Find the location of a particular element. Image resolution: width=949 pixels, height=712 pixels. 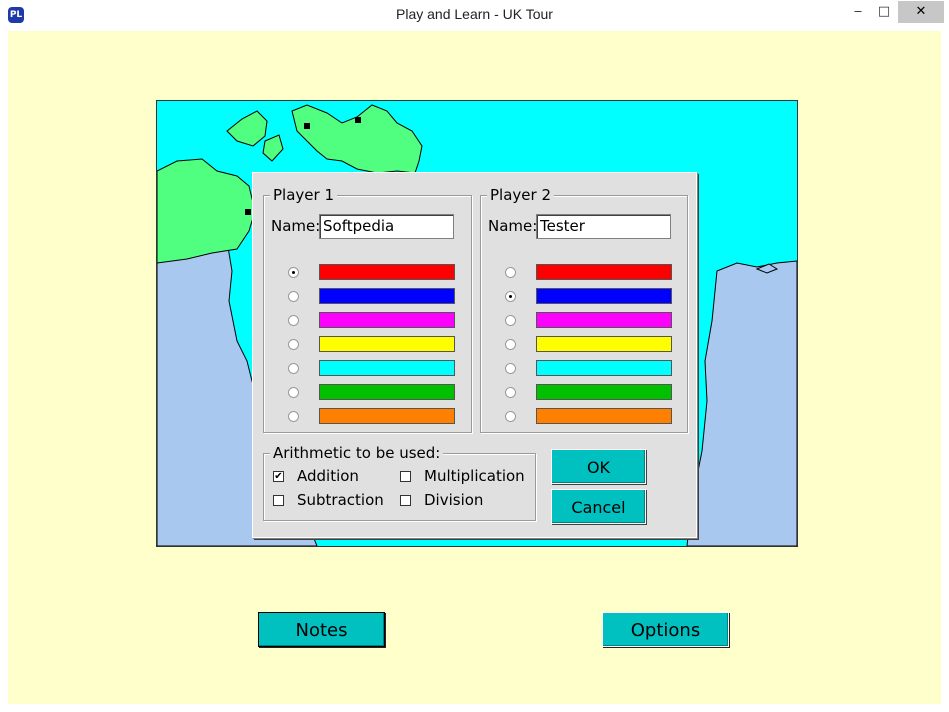

europe-landmass is located at coordinates (741, 403).